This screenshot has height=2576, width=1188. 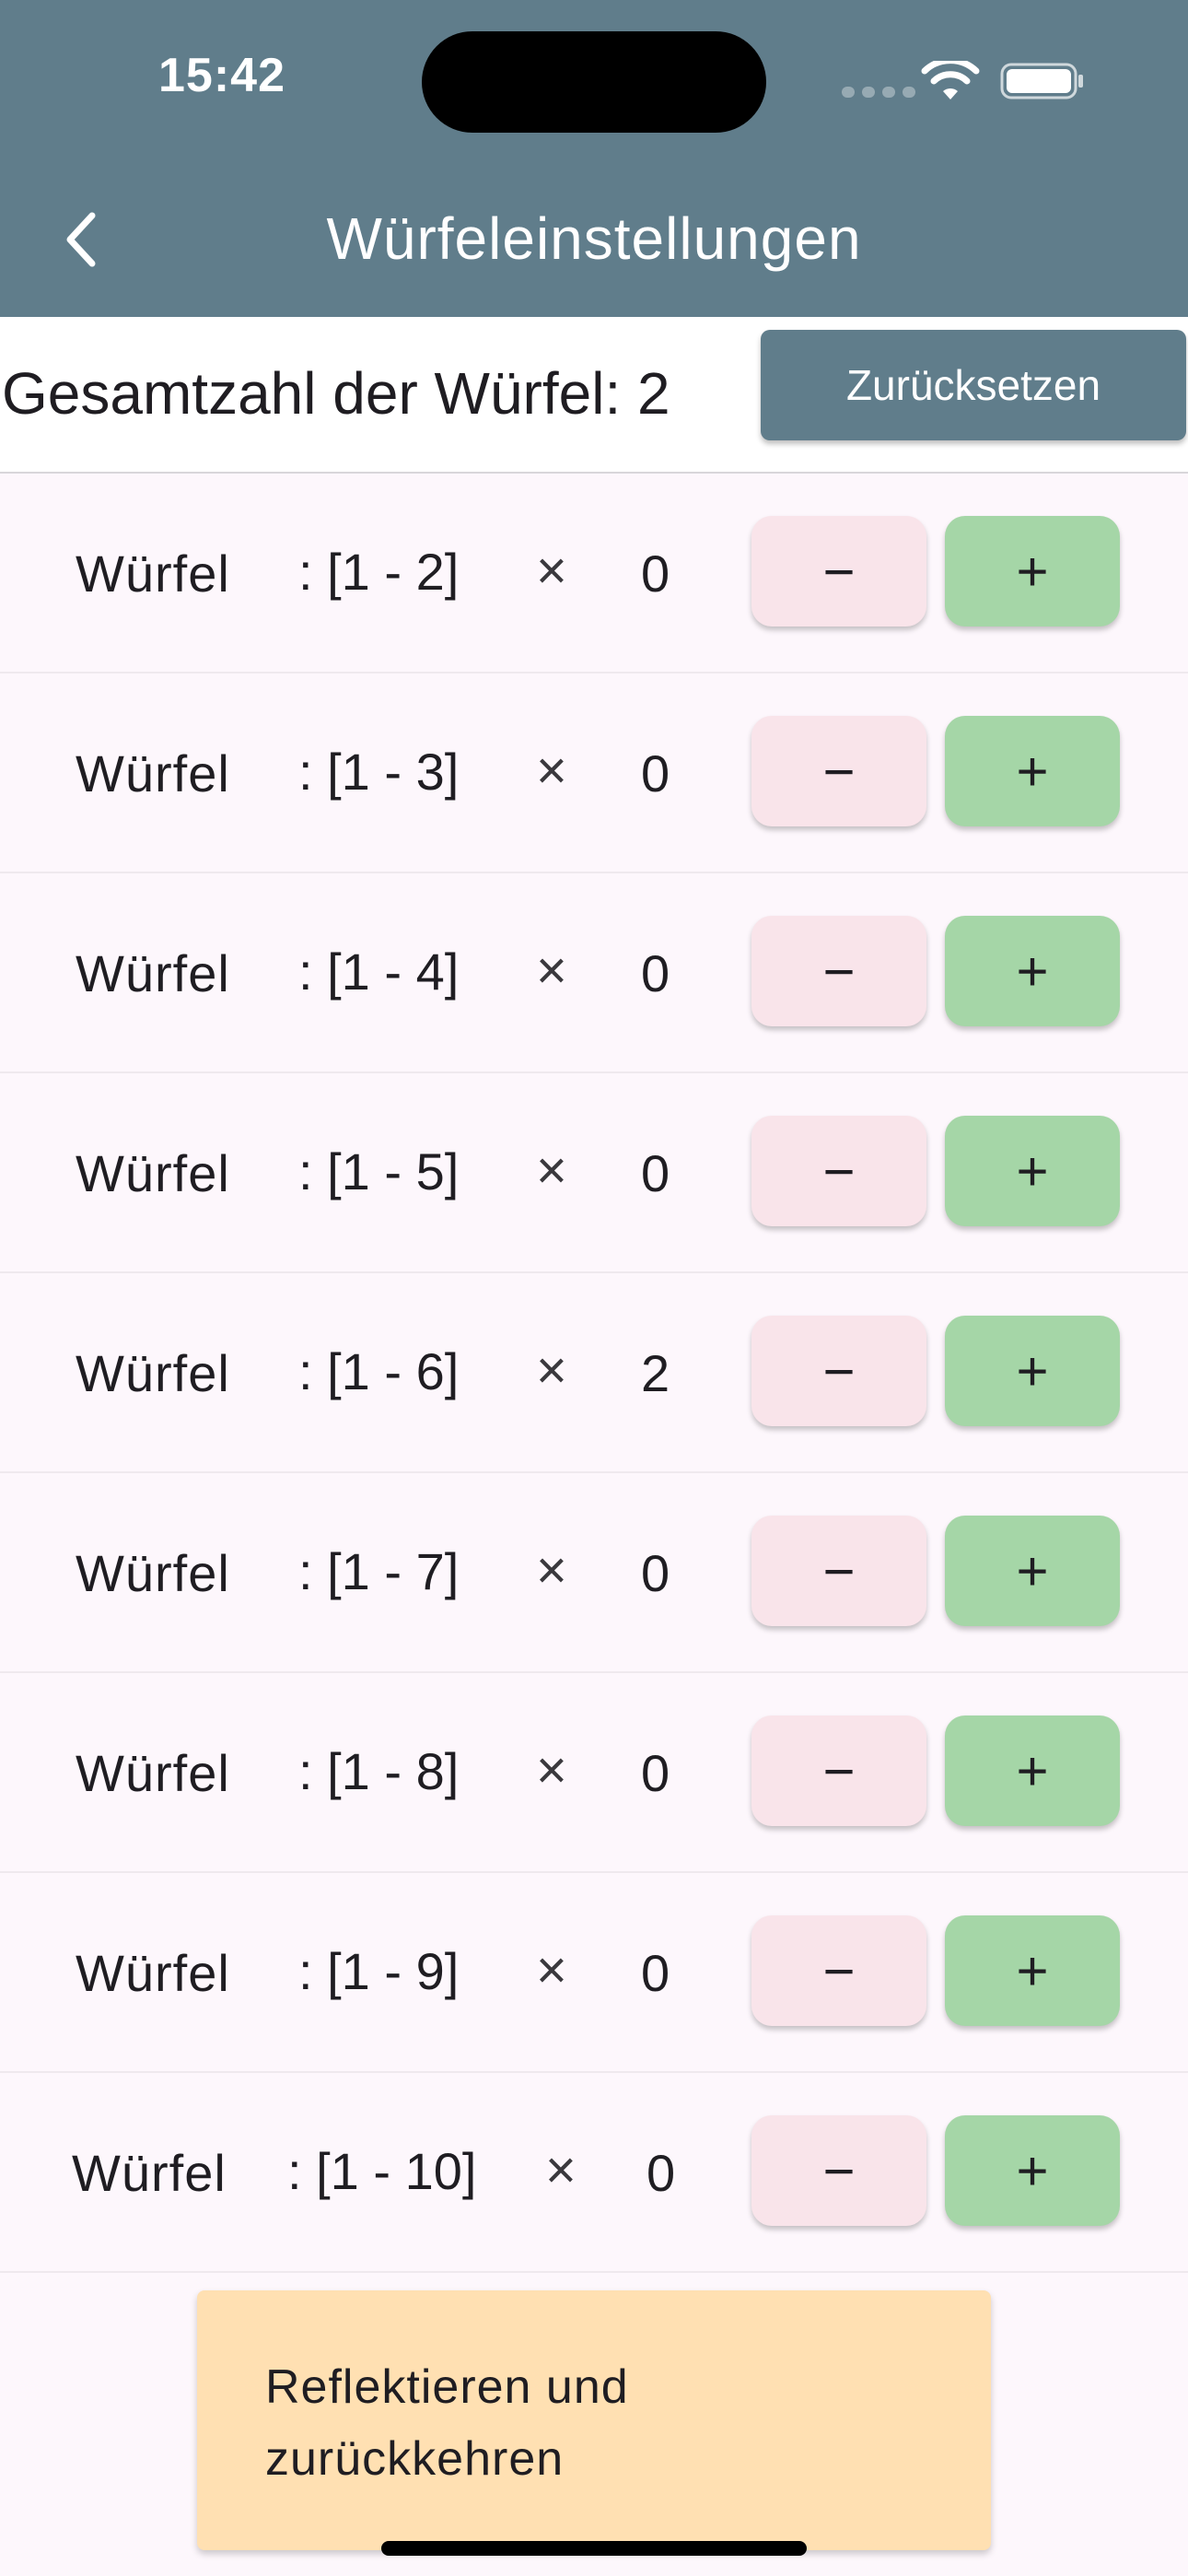 What do you see at coordinates (379, 1171) in the screenshot?
I see `dice-range: : [1 - 5]` at bounding box center [379, 1171].